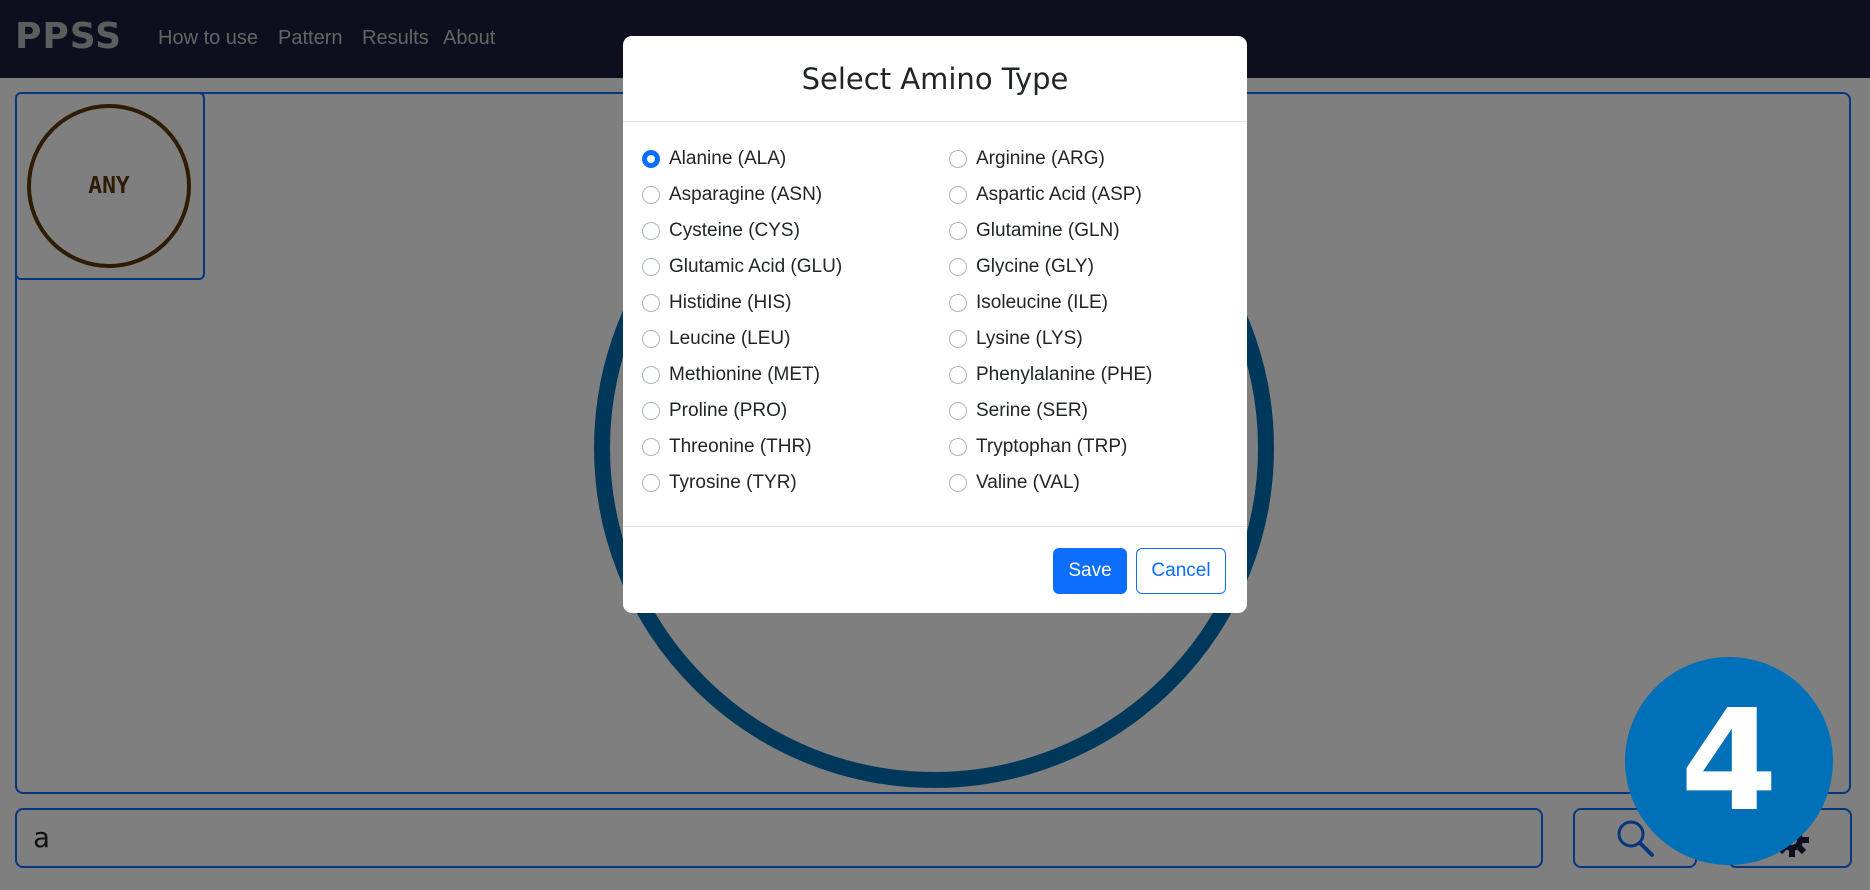 The height and width of the screenshot is (890, 1870). I want to click on option-label: Methionine (MET), so click(744, 374).